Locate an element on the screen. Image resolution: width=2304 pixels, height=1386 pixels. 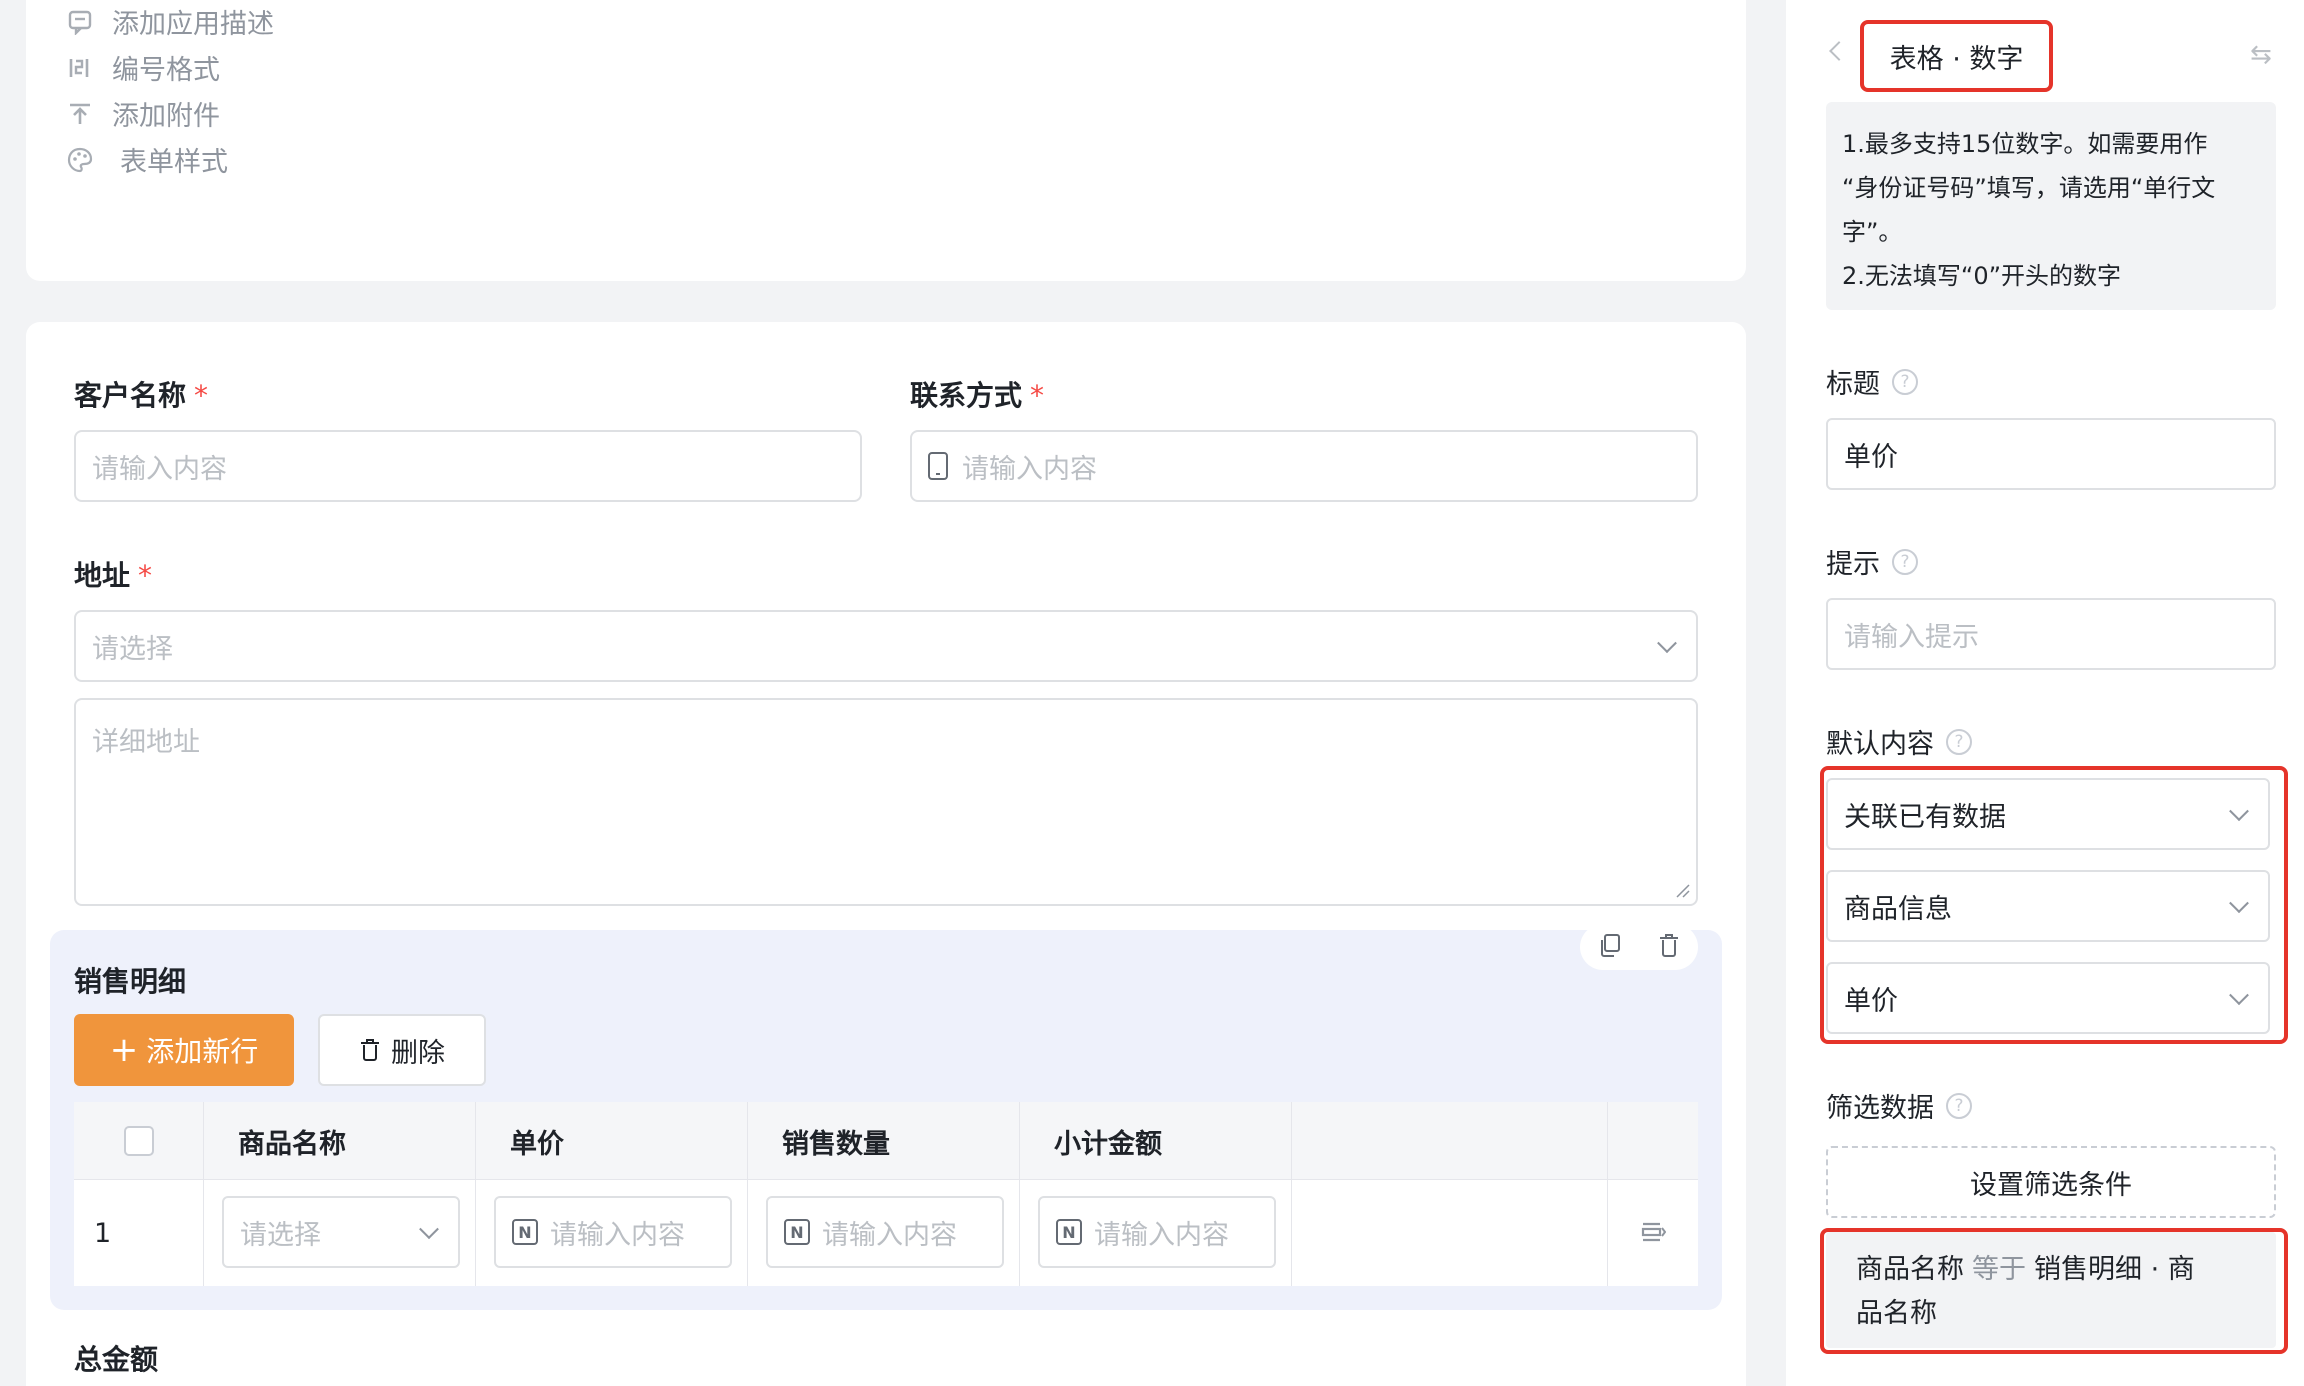
subtable-toolbar is located at coordinates (1639, 947).